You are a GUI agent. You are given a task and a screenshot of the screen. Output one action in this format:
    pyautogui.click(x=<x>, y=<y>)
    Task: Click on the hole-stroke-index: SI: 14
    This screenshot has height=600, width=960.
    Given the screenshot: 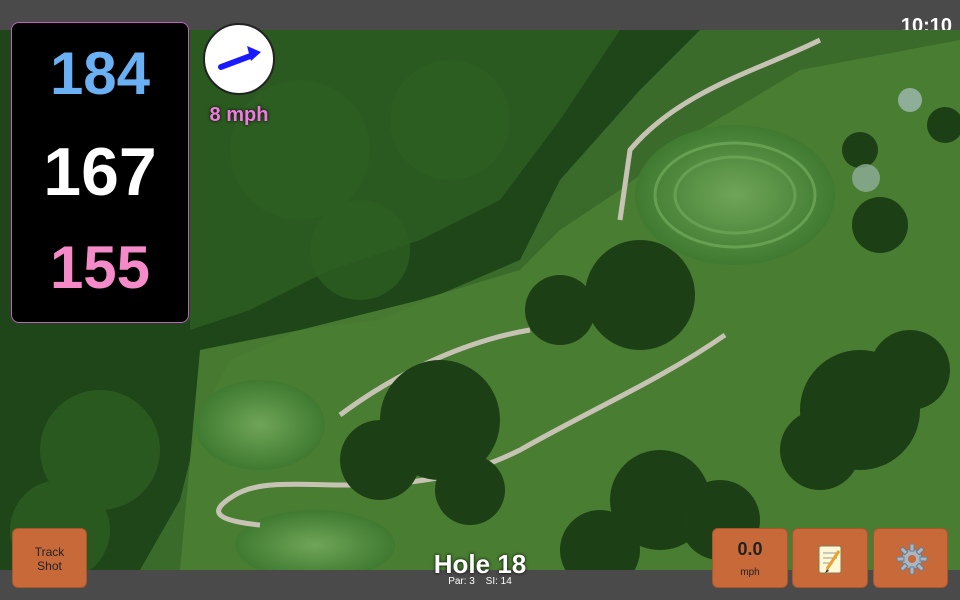 What is the action you would take?
    pyautogui.click(x=498, y=581)
    